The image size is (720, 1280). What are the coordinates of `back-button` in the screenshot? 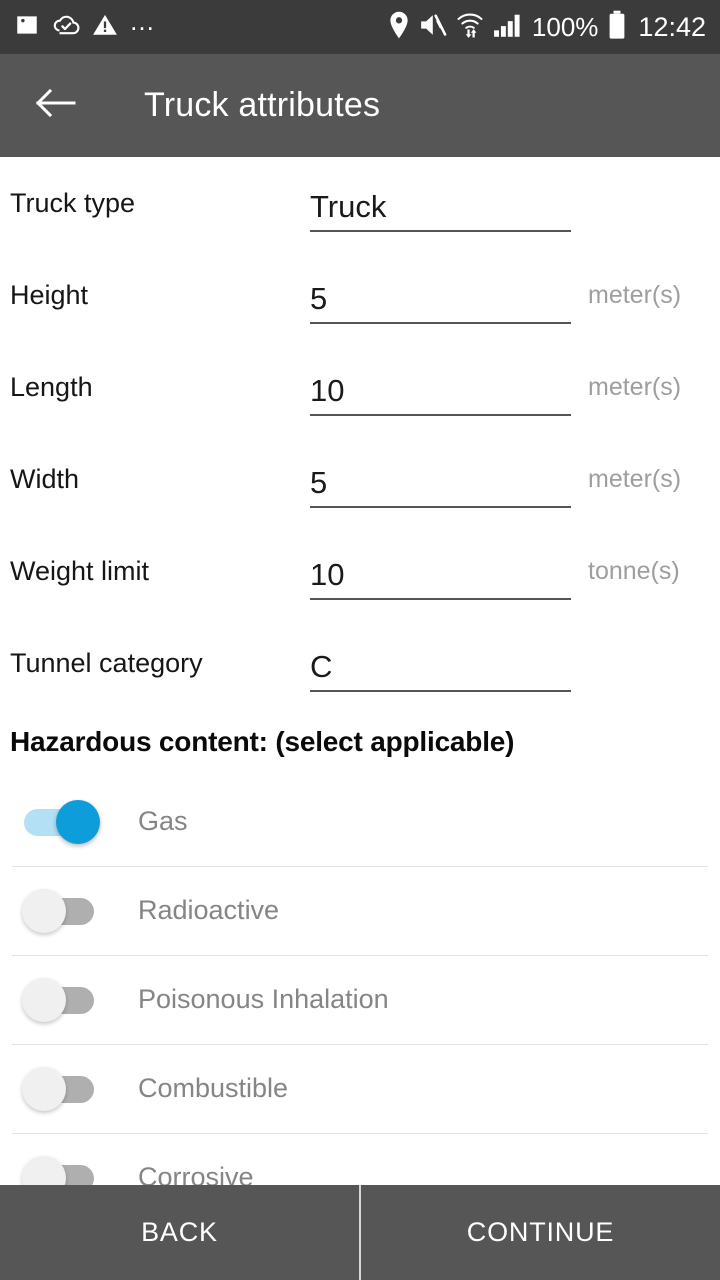 It's located at (56, 106).